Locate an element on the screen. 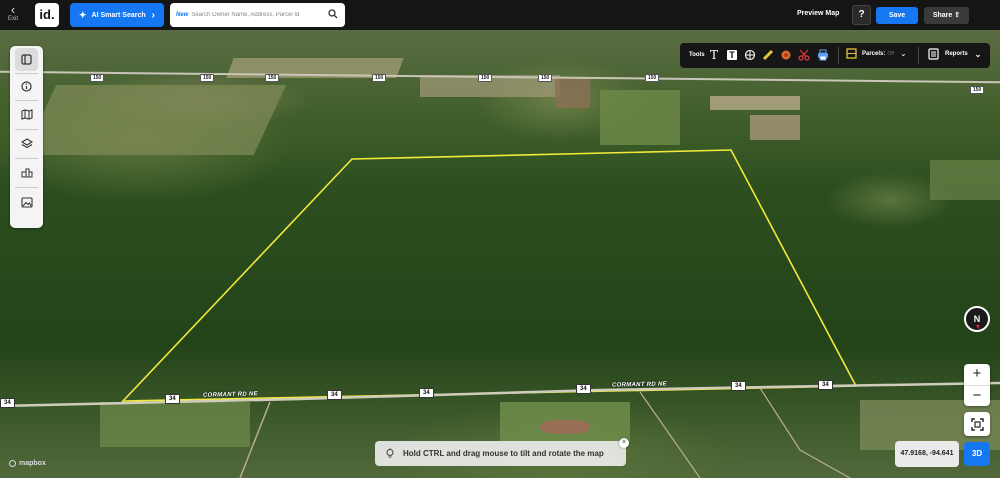  ai-smart-search-button: ✦ AI Smart Search › is located at coordinates (117, 15).